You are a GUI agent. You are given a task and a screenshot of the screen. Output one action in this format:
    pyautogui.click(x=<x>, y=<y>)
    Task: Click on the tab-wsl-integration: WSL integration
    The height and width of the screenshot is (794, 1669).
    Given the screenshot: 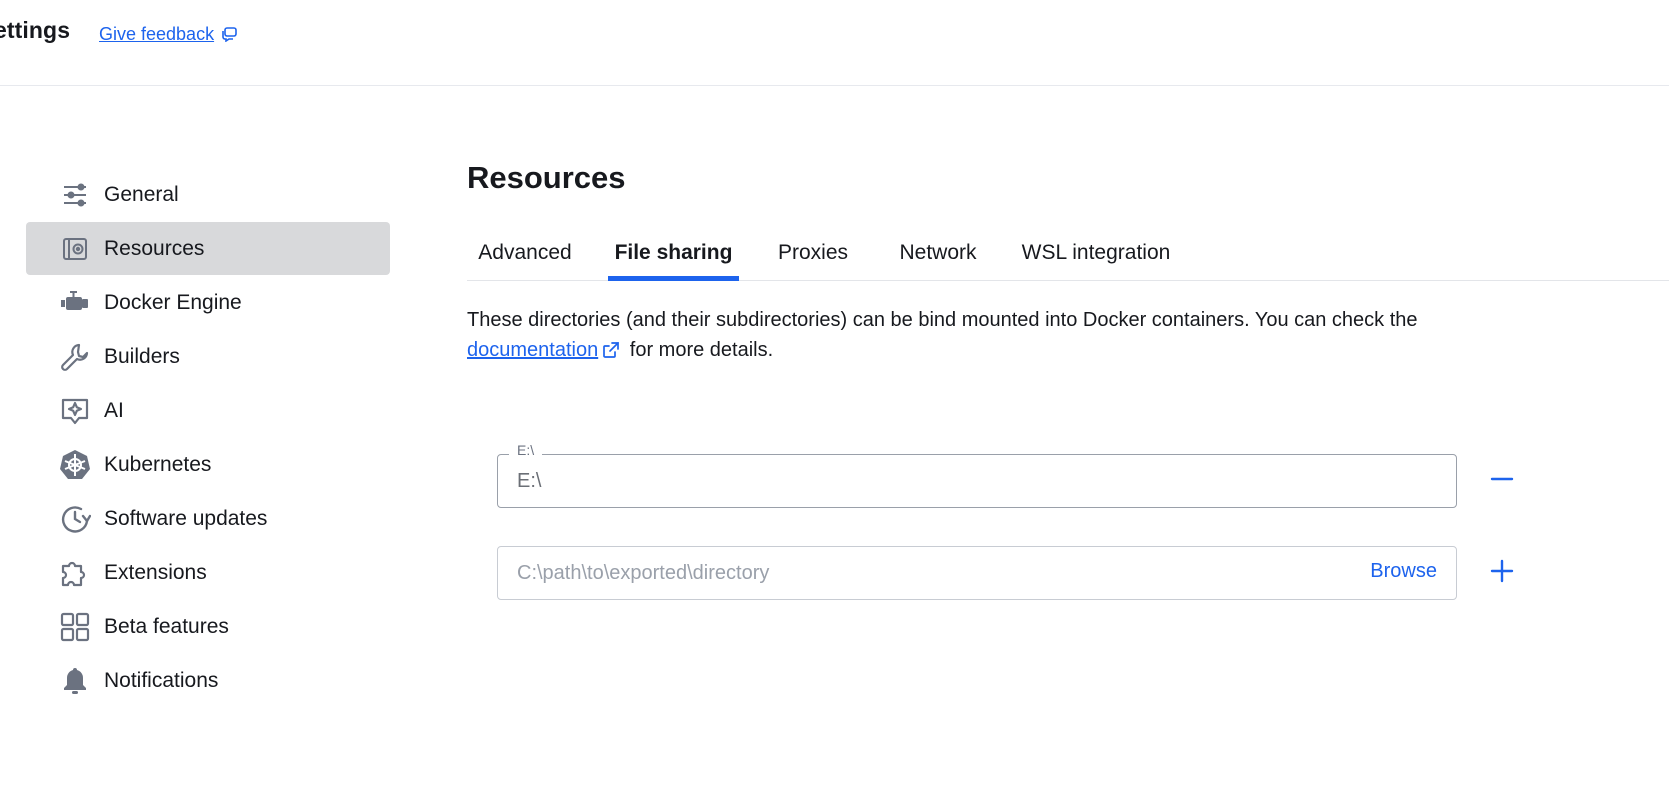 What is the action you would take?
    pyautogui.click(x=1096, y=253)
    